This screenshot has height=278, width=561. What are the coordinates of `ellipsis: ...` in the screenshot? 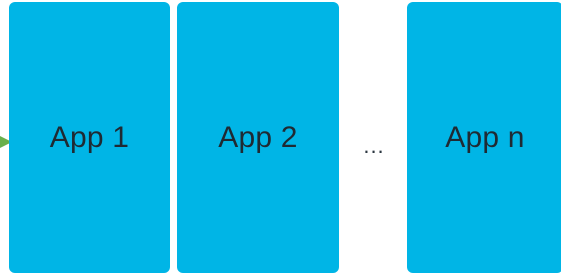 It's located at (374, 145).